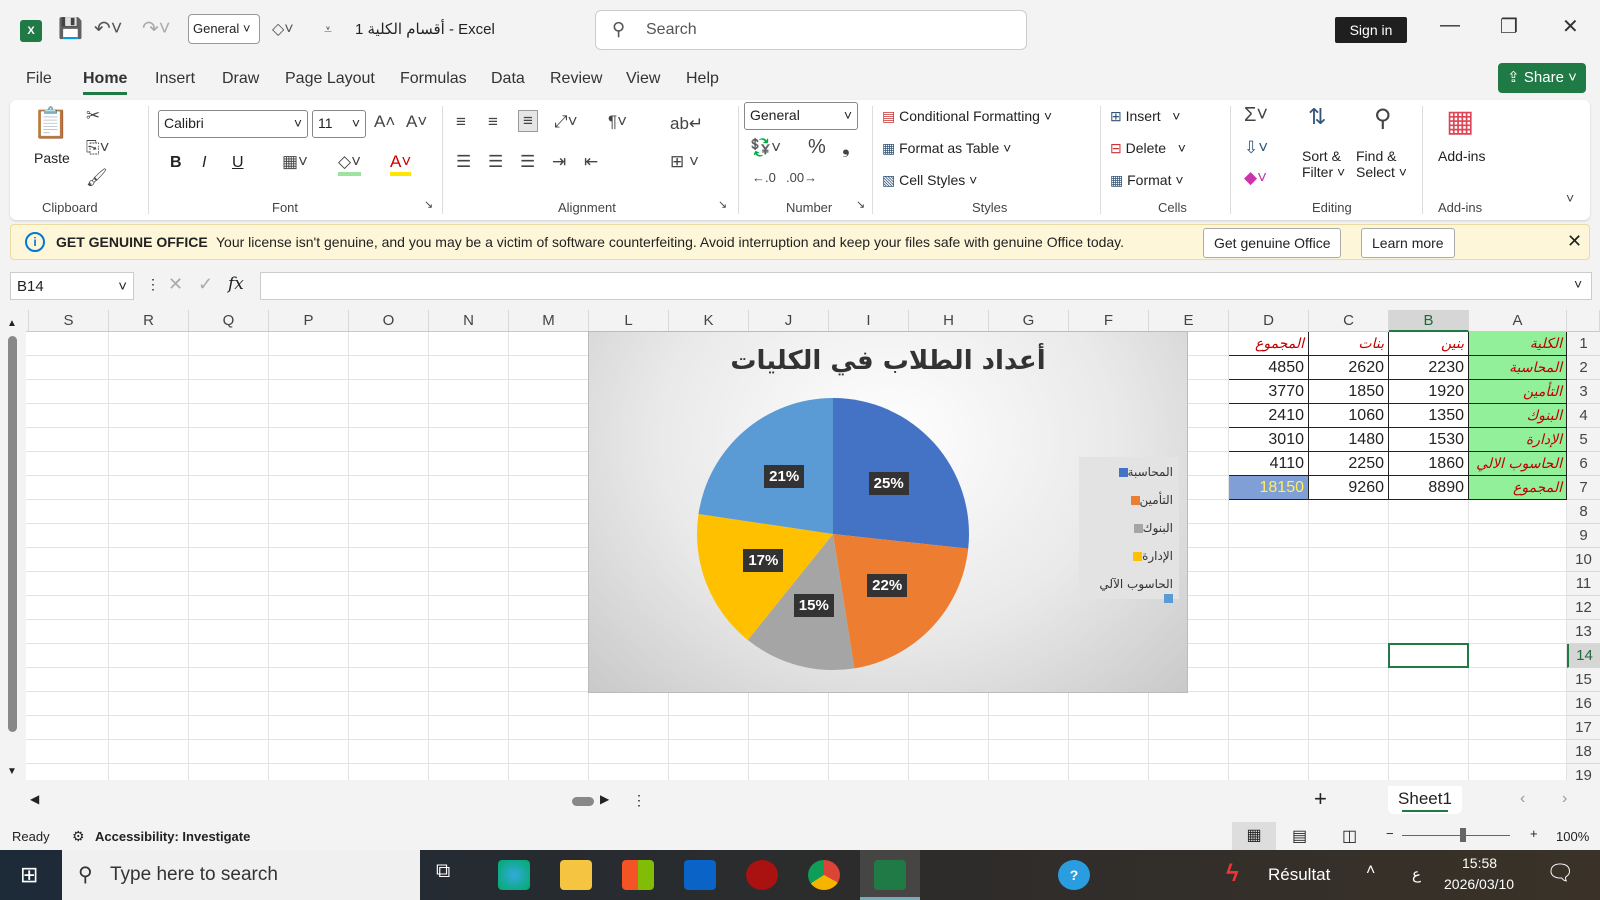 Image resolution: width=1600 pixels, height=900 pixels. Describe the element at coordinates (1189, 321) in the screenshot. I see `column-header-e: E` at that location.